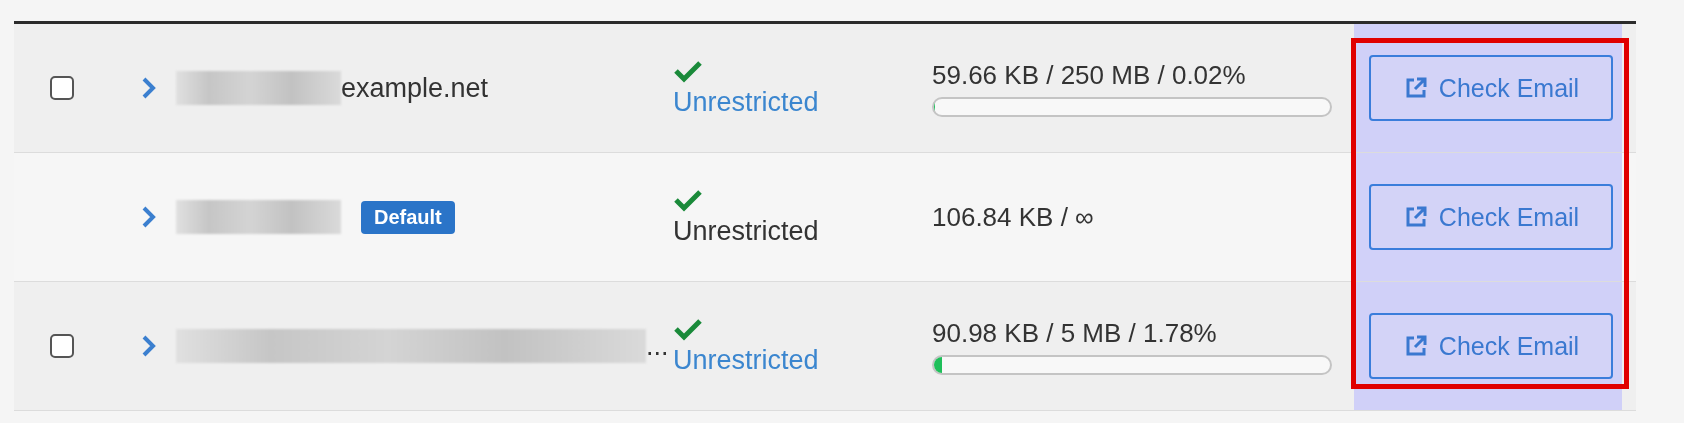 The image size is (1684, 423). What do you see at coordinates (415, 88) in the screenshot?
I see `account-name: example.net` at bounding box center [415, 88].